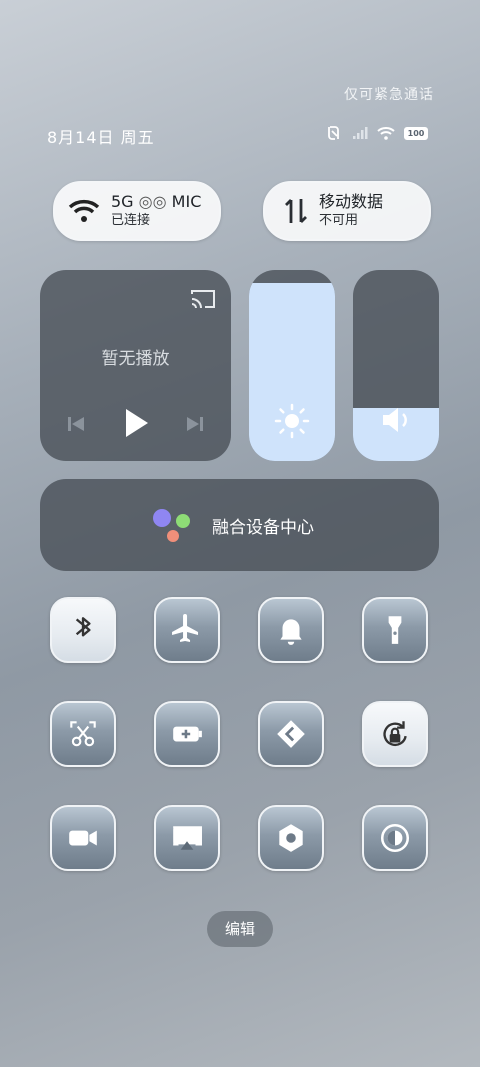  I want to click on status-icons: 100, so click(377, 133).